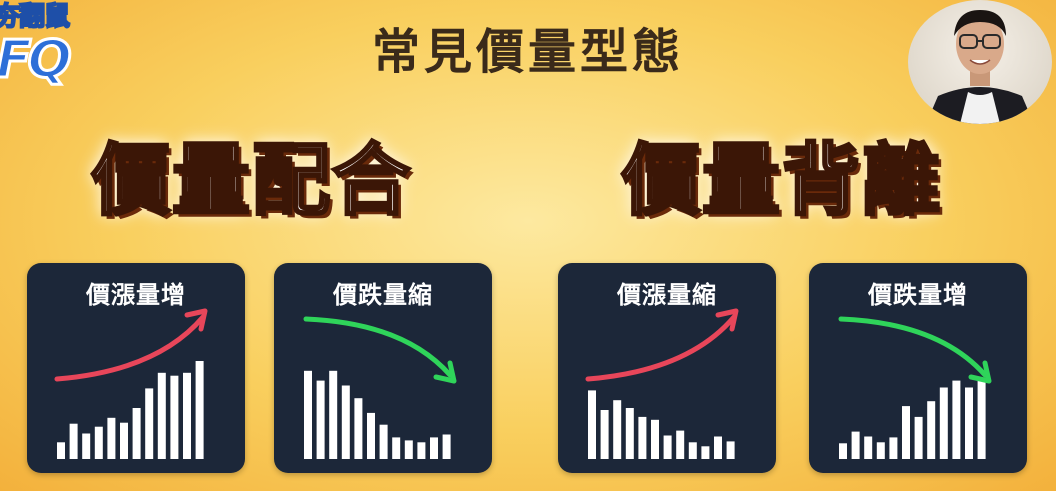 The width and height of the screenshot is (1056, 491). What do you see at coordinates (980, 67) in the screenshot?
I see `presenter-photo` at bounding box center [980, 67].